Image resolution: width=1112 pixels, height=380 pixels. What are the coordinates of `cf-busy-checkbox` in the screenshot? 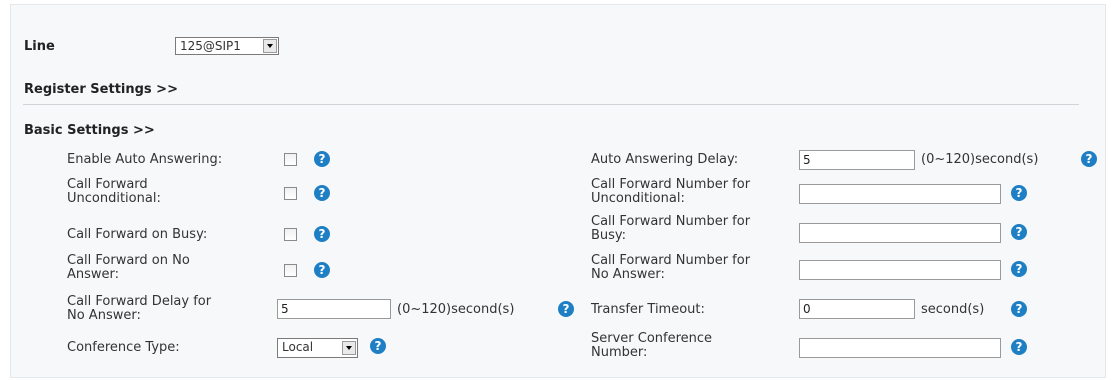 It's located at (290, 234).